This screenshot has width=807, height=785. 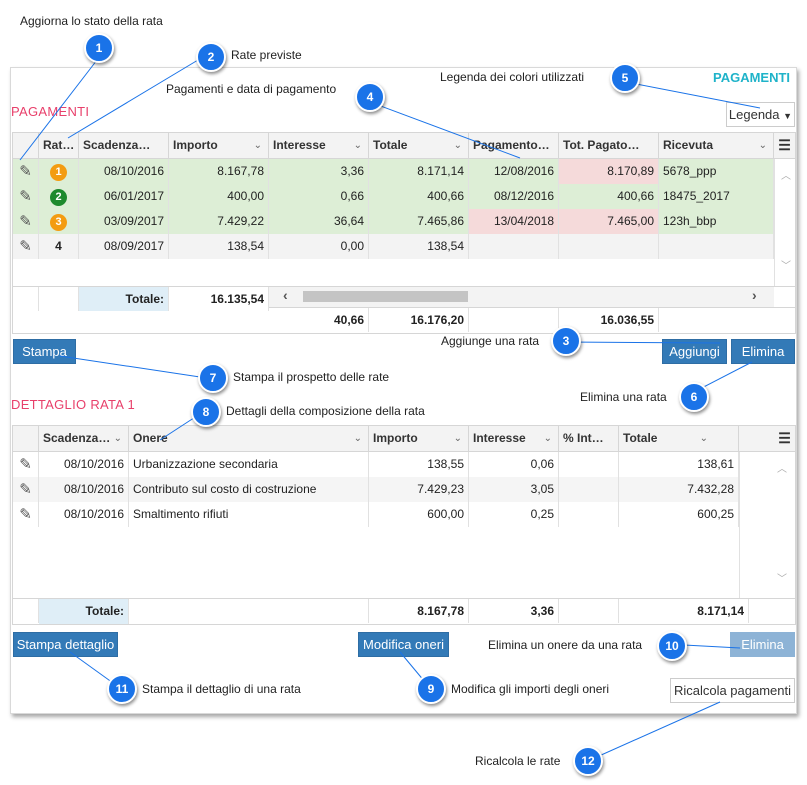 What do you see at coordinates (419, 145) in the screenshot?
I see `col-totale: Totale ⌄` at bounding box center [419, 145].